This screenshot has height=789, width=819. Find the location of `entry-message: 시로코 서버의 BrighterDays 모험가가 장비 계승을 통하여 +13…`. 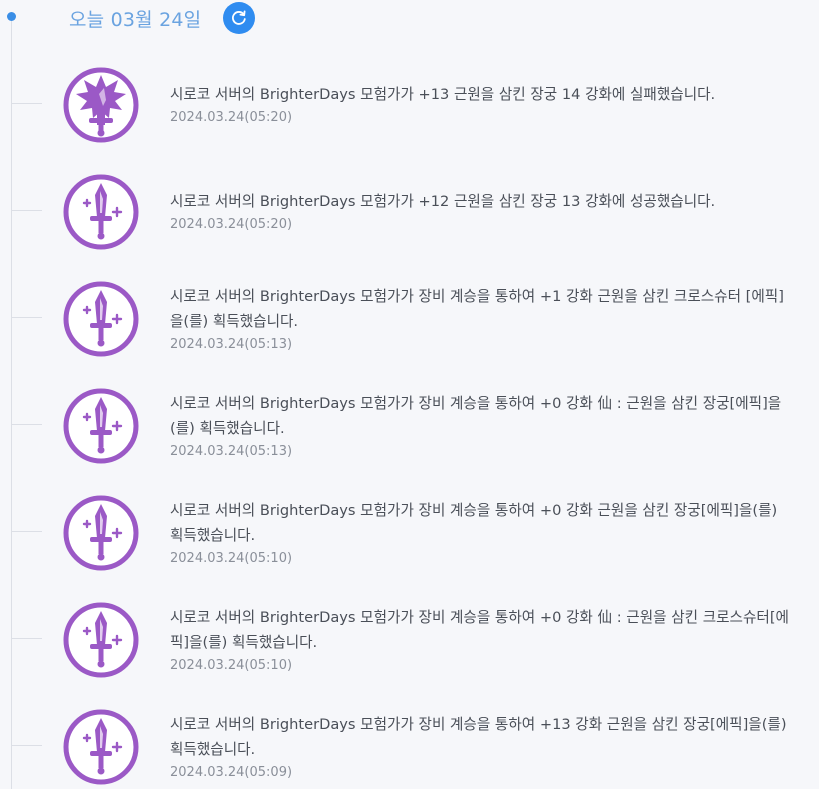

entry-message: 시로코 서버의 BrighterDays 모험가가 장비 계승을 통하여 +13… is located at coordinates (478, 737).